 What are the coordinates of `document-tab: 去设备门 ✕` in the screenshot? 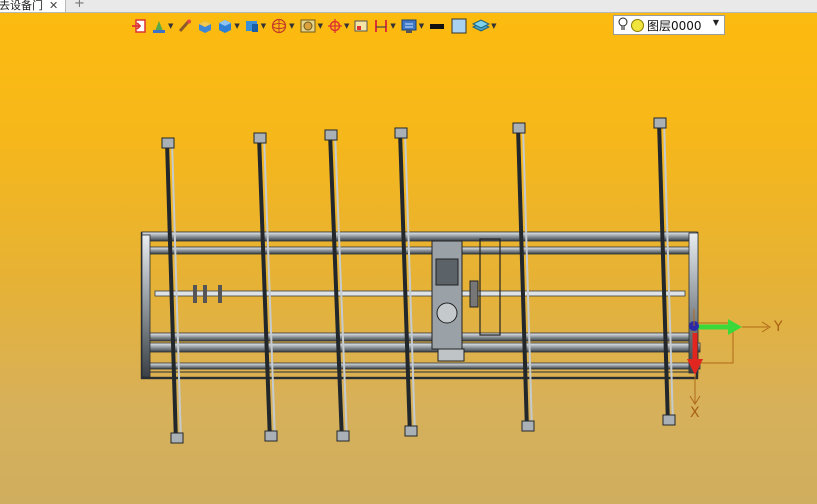 It's located at (33, 6).